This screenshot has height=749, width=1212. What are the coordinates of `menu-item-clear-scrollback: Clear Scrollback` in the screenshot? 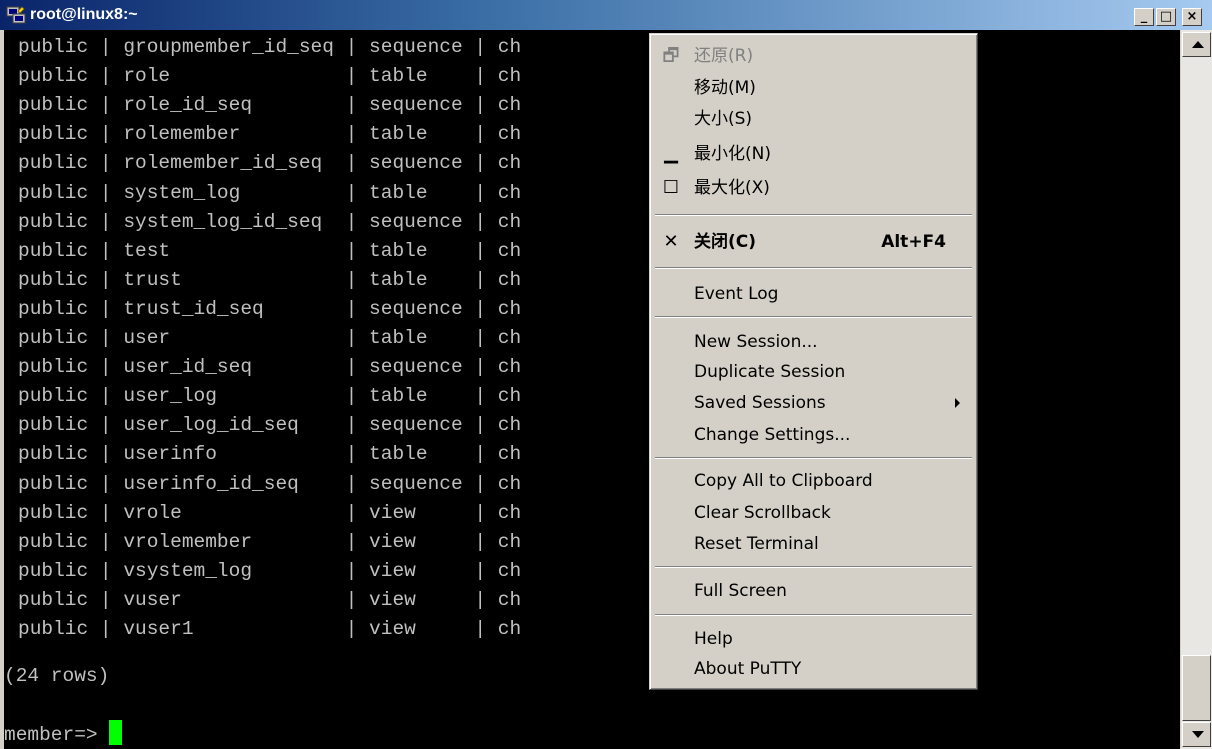 It's located at (813, 513).